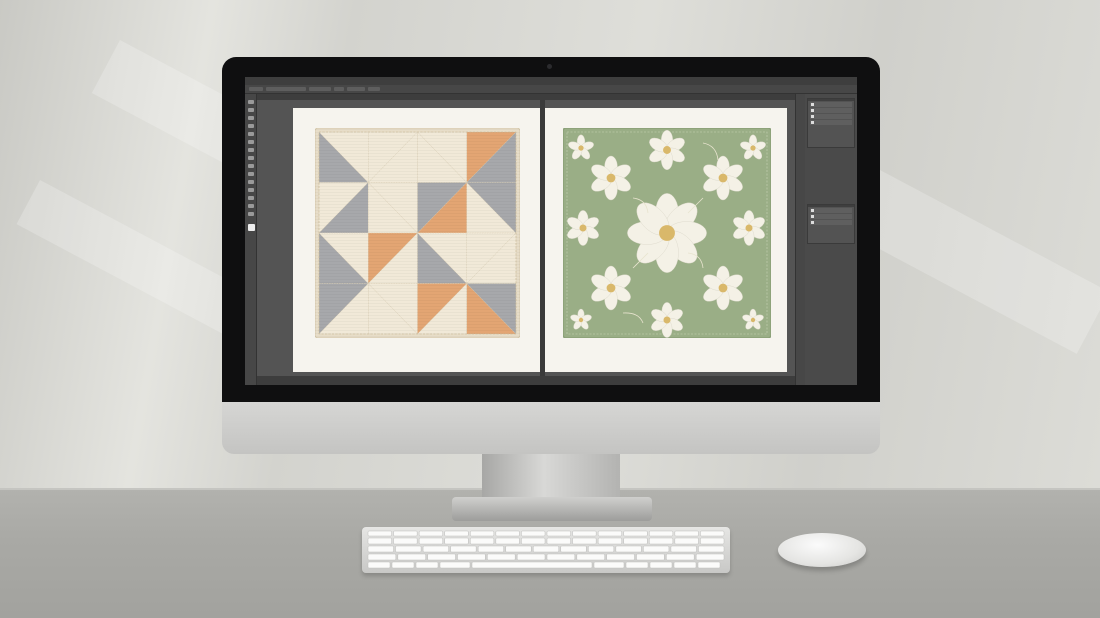 The image size is (1100, 618). Describe the element at coordinates (251, 174) in the screenshot. I see `gradient-tool-icon` at that location.